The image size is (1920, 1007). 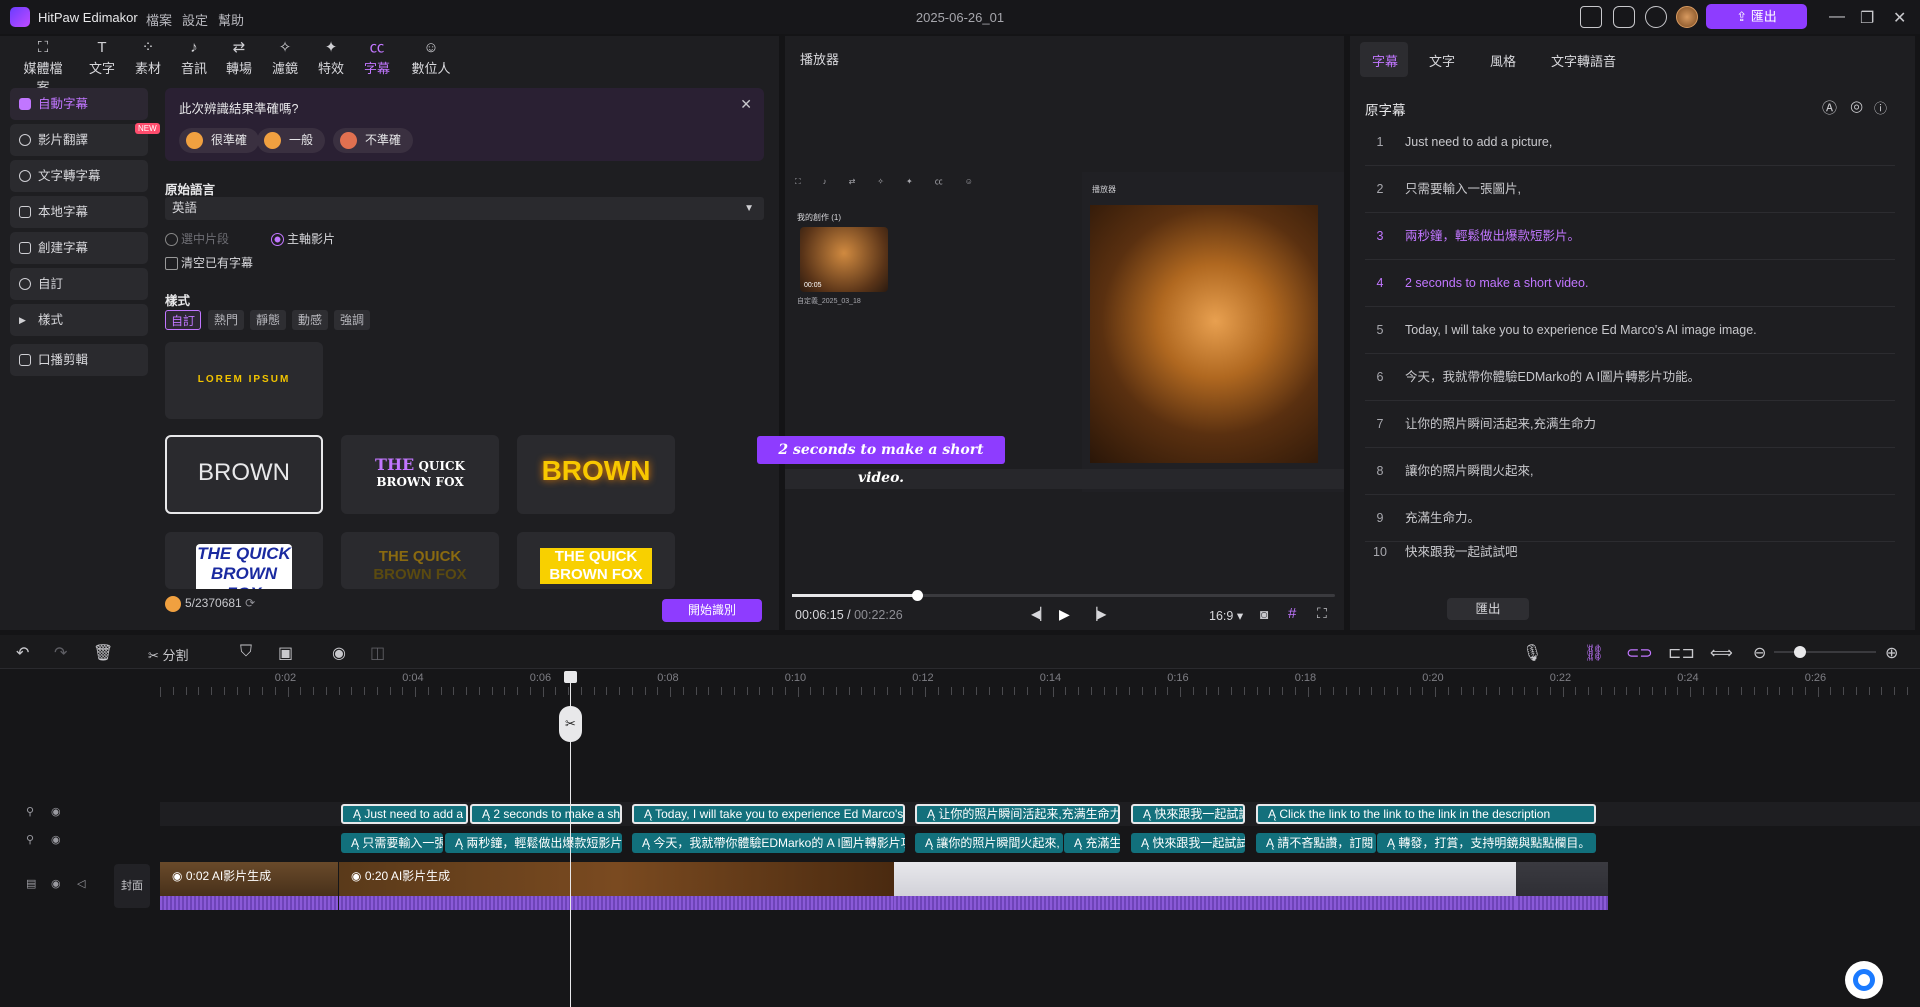 I want to click on feedback-icon, so click(x=1624, y=17).